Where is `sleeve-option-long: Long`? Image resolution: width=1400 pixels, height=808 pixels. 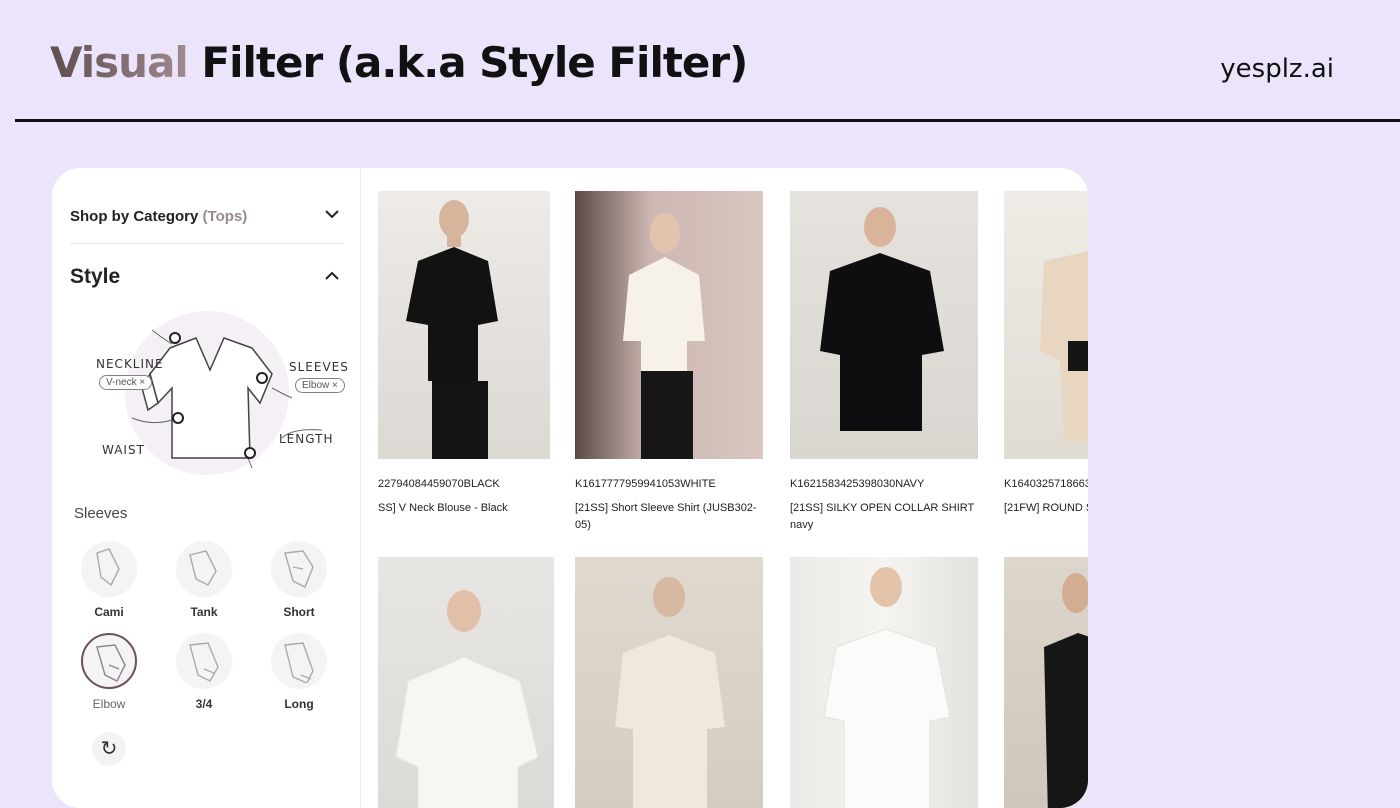 sleeve-option-long: Long is located at coordinates (299, 672).